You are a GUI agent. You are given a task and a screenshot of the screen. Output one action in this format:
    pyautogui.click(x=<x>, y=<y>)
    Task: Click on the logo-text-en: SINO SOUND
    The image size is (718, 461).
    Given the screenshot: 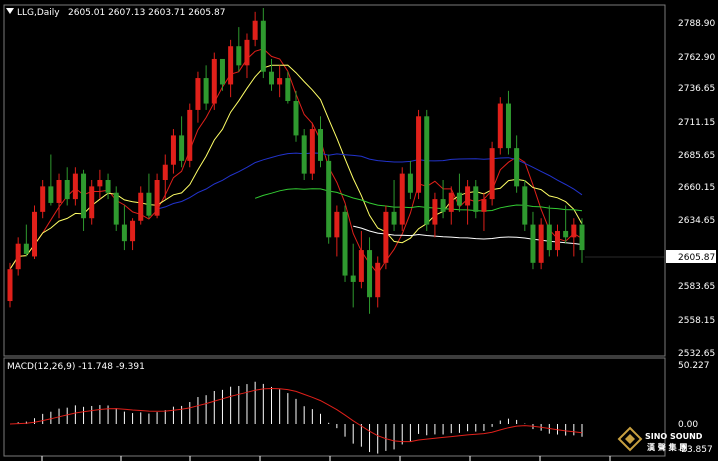 What is the action you would take?
    pyautogui.click(x=674, y=436)
    